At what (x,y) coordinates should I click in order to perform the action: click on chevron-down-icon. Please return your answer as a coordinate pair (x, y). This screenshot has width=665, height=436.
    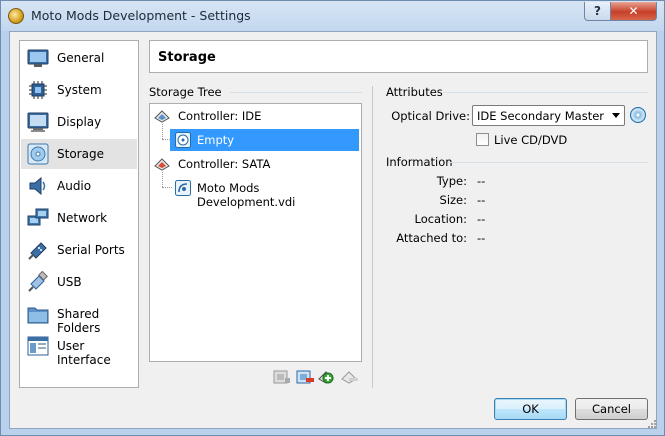
    Looking at the image, I should click on (616, 115).